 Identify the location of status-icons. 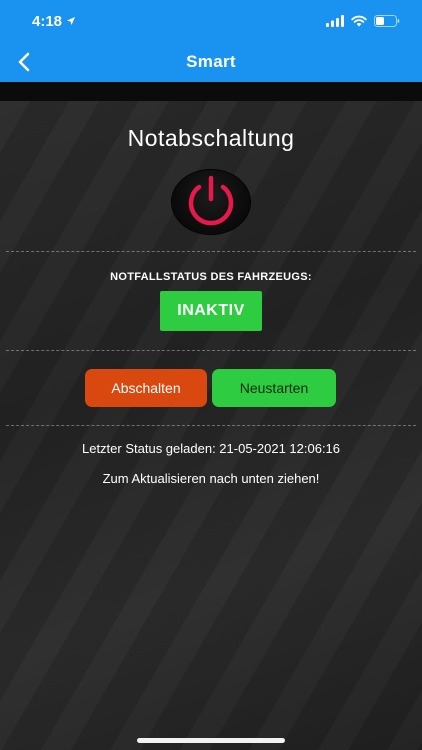
(363, 21).